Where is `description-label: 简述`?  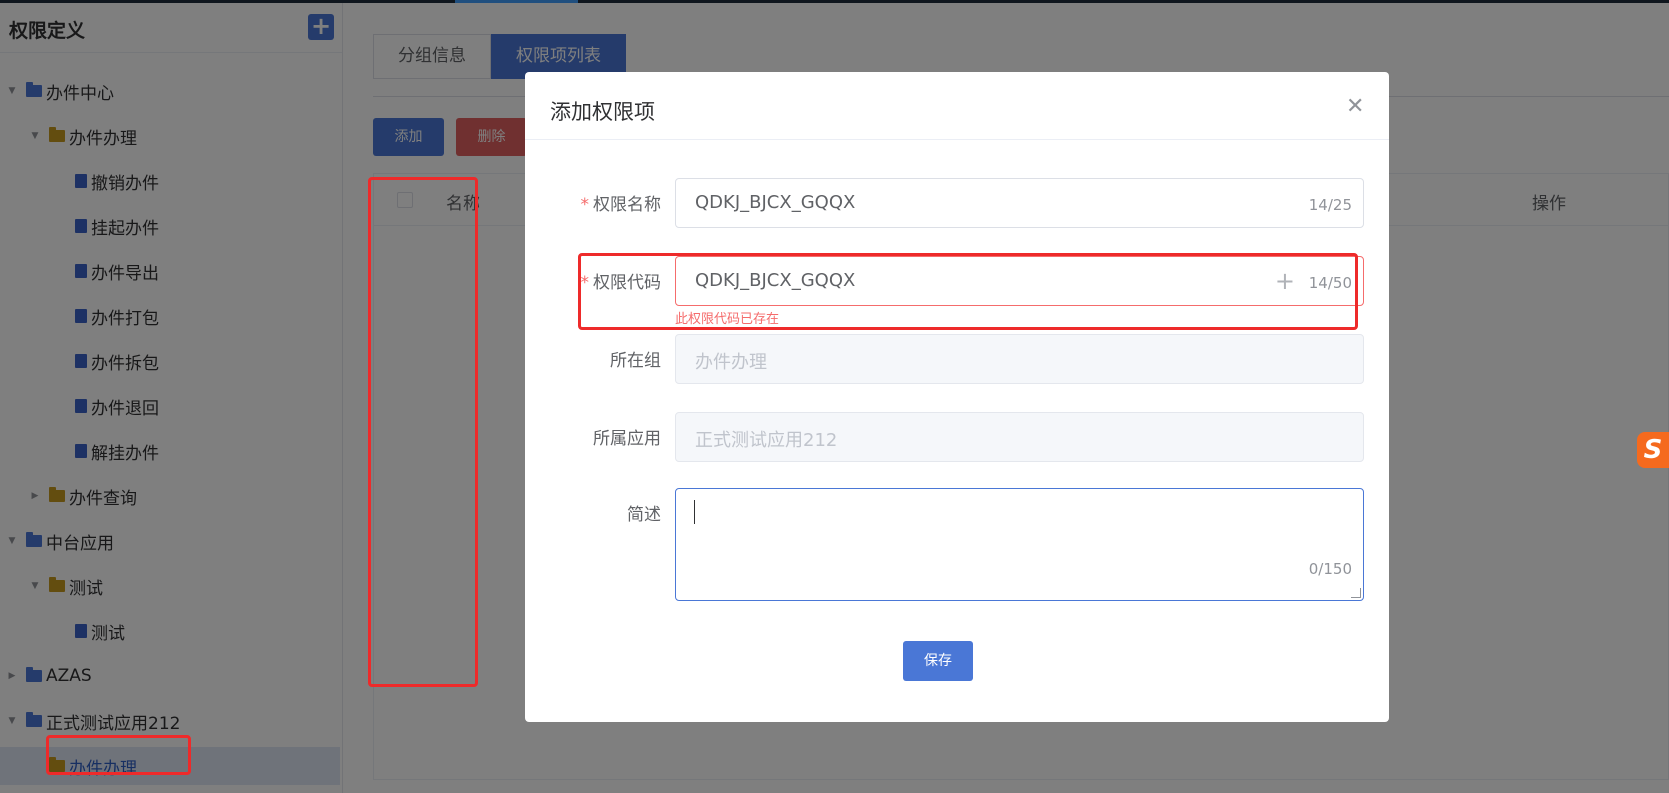
description-label: 简述 is located at coordinates (644, 515).